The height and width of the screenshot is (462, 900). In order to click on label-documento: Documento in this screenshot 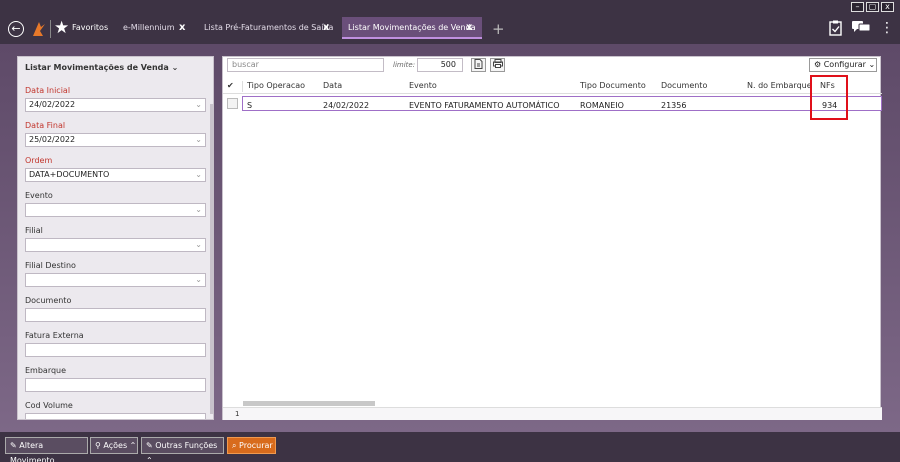, I will do `click(48, 300)`.